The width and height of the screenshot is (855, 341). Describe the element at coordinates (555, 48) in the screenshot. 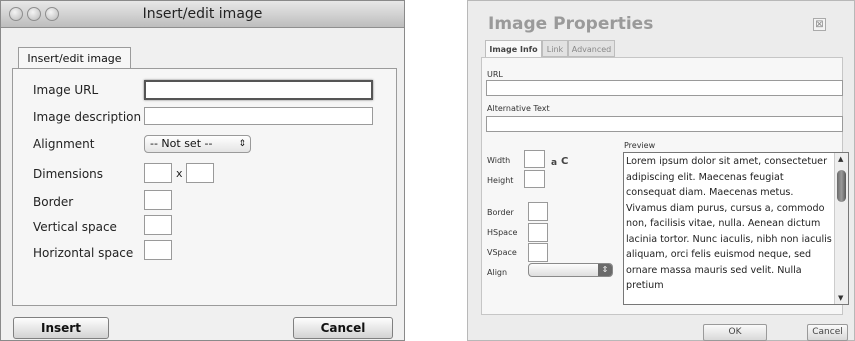

I see `tab-link: Link` at that location.